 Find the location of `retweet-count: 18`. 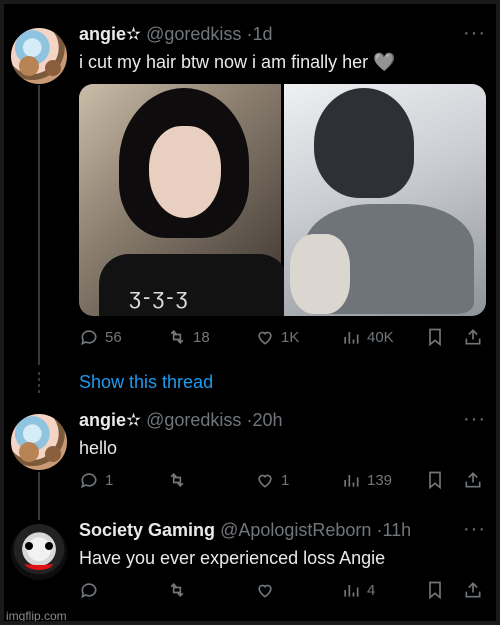

retweet-count: 18 is located at coordinates (201, 337).